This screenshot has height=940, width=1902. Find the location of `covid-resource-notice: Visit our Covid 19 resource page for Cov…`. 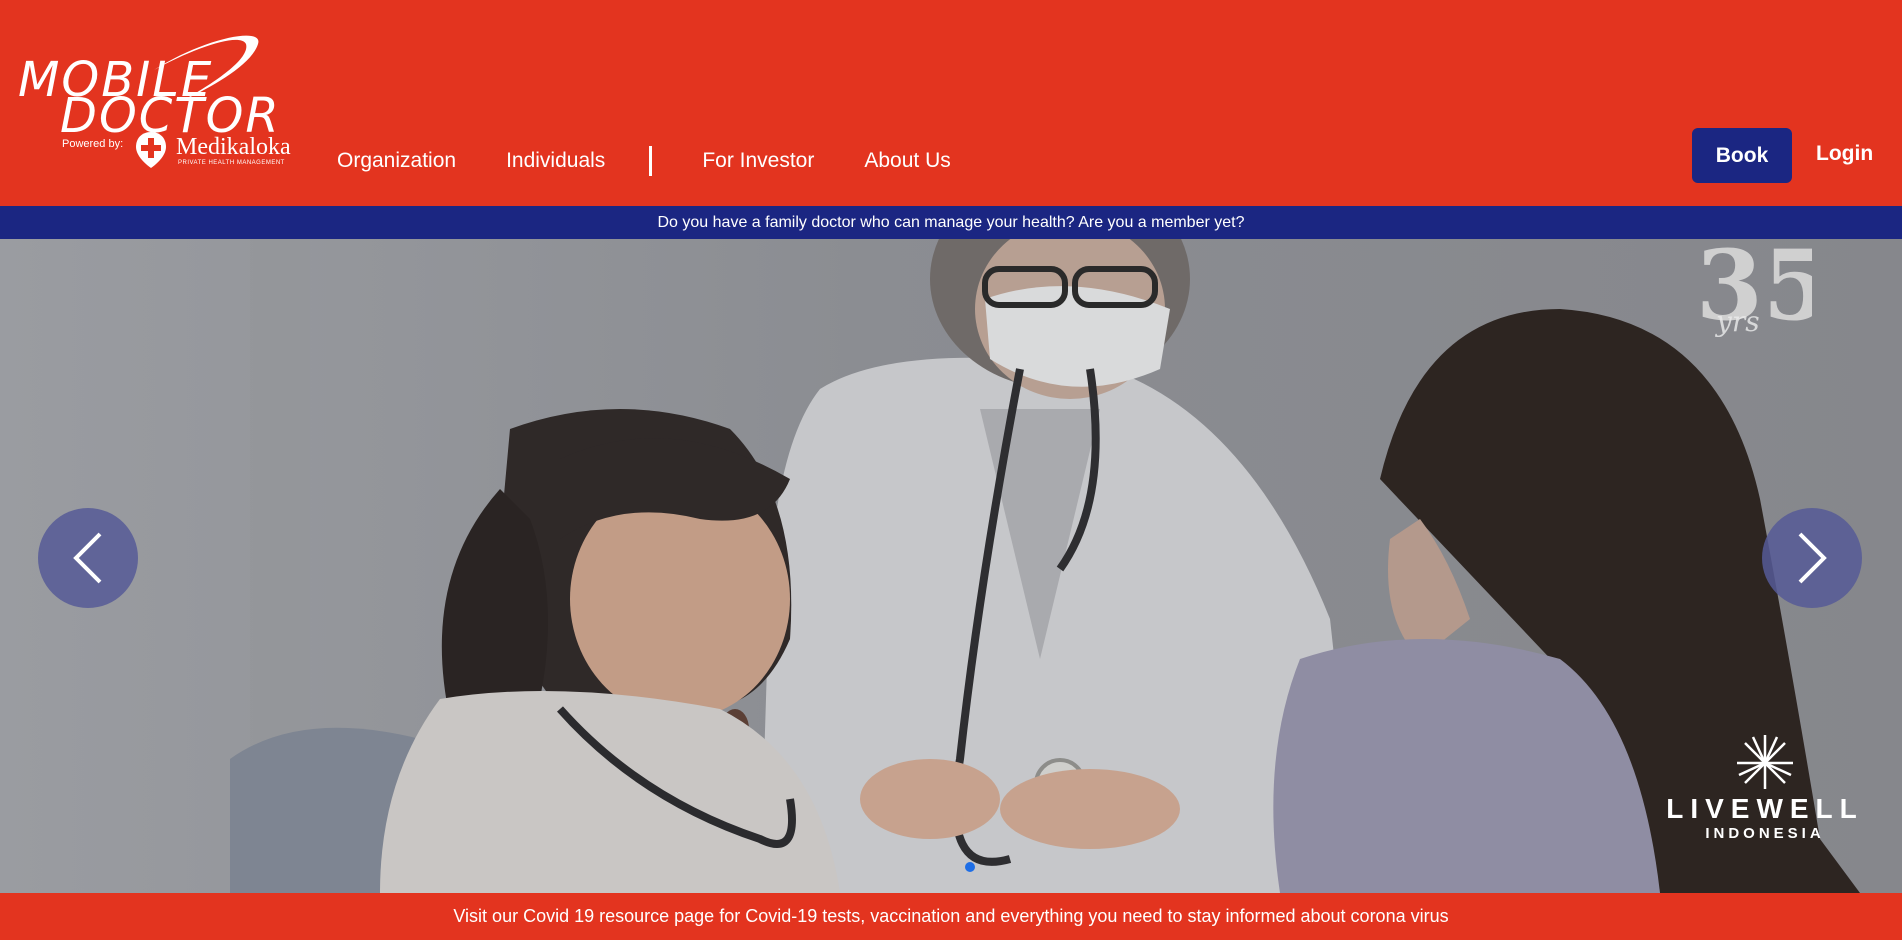

covid-resource-notice: Visit our Covid 19 resource page for Cov… is located at coordinates (951, 916).